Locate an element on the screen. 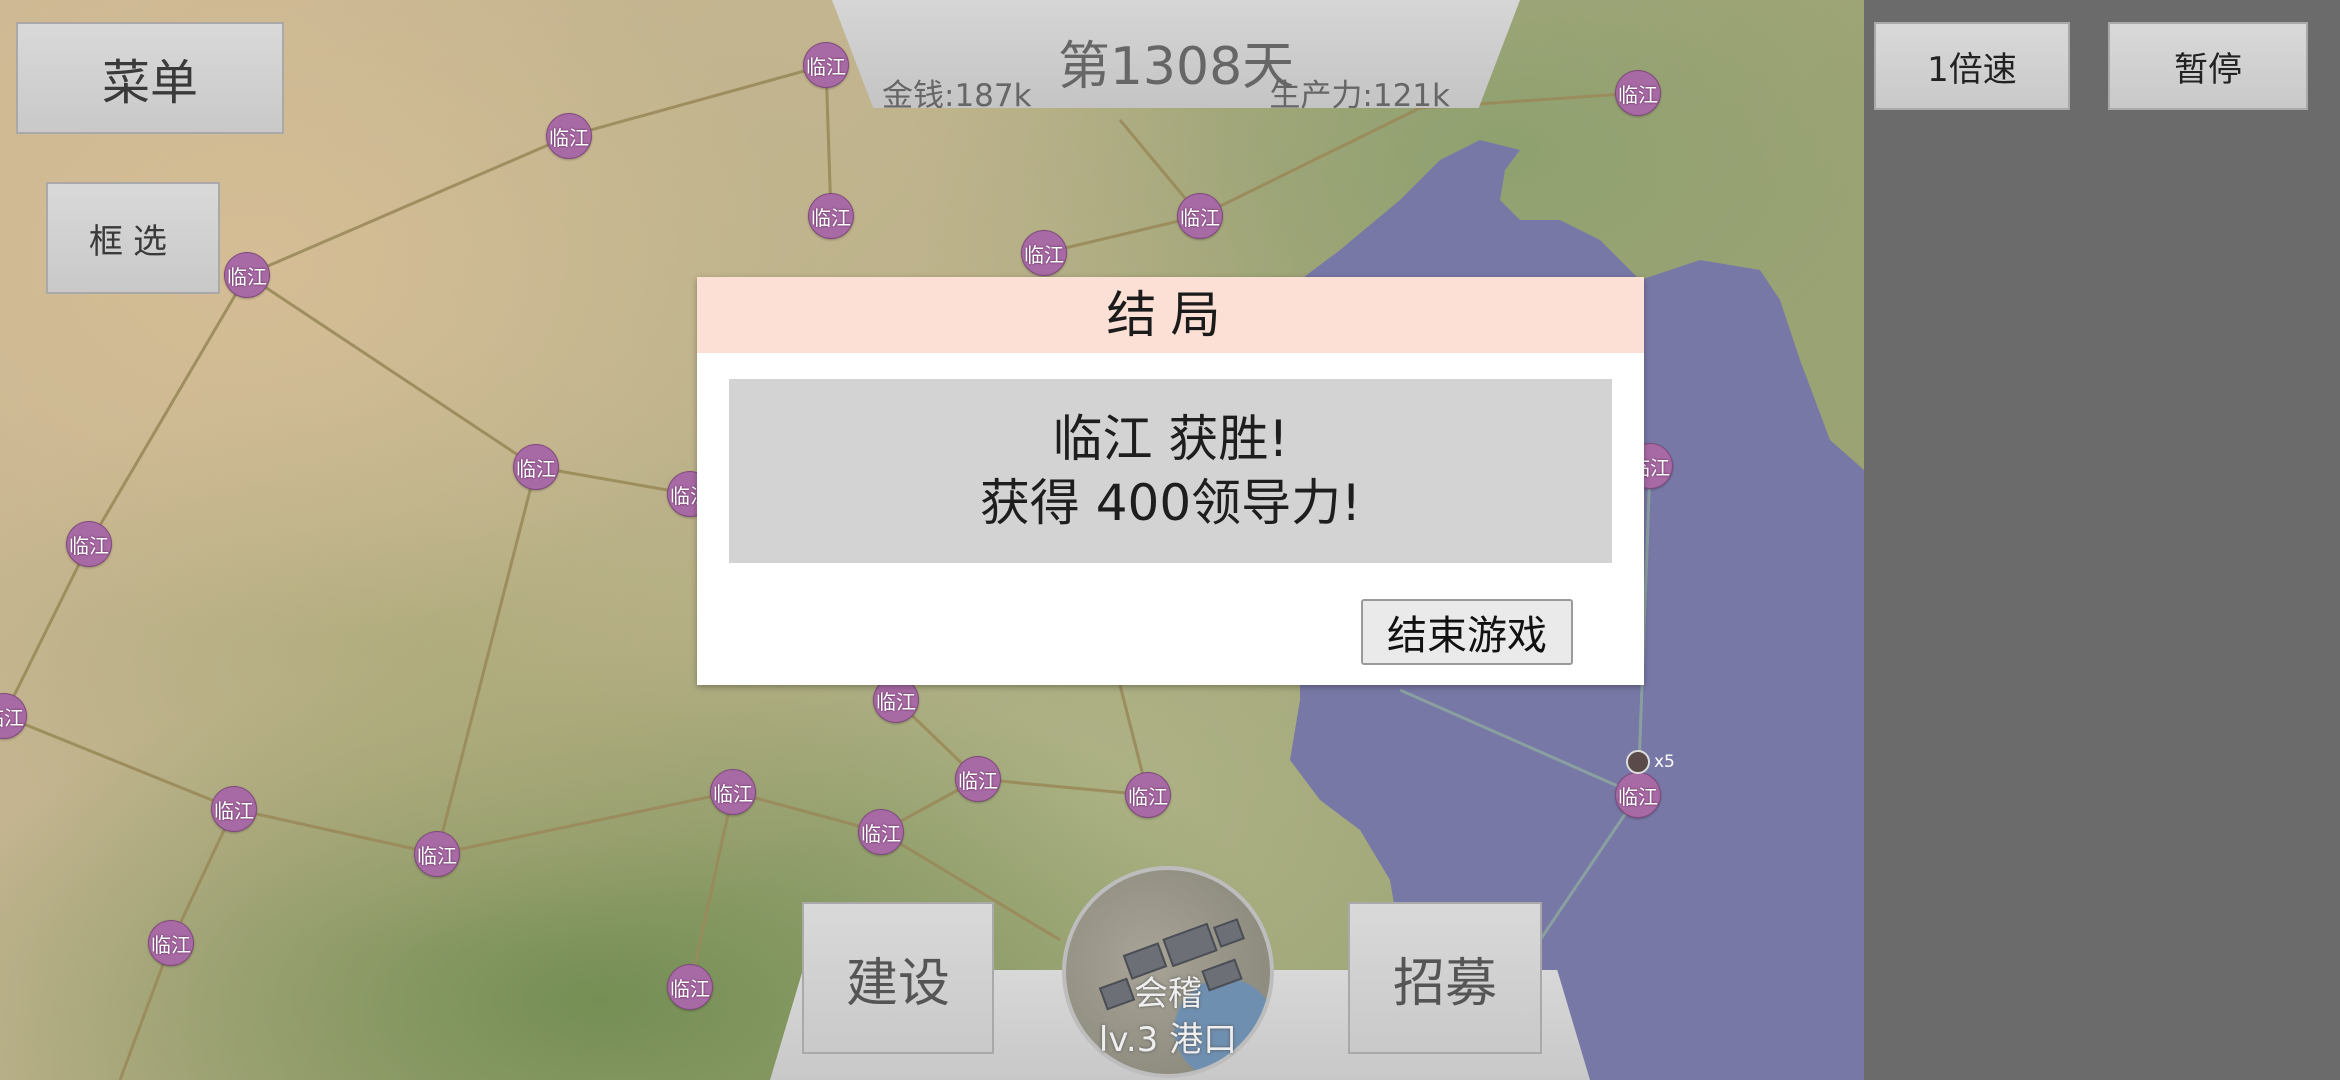 Image resolution: width=2340 pixels, height=1080 pixels. dialog-message: 临江 获胜! 获得 400领导力! is located at coordinates (1170, 471).